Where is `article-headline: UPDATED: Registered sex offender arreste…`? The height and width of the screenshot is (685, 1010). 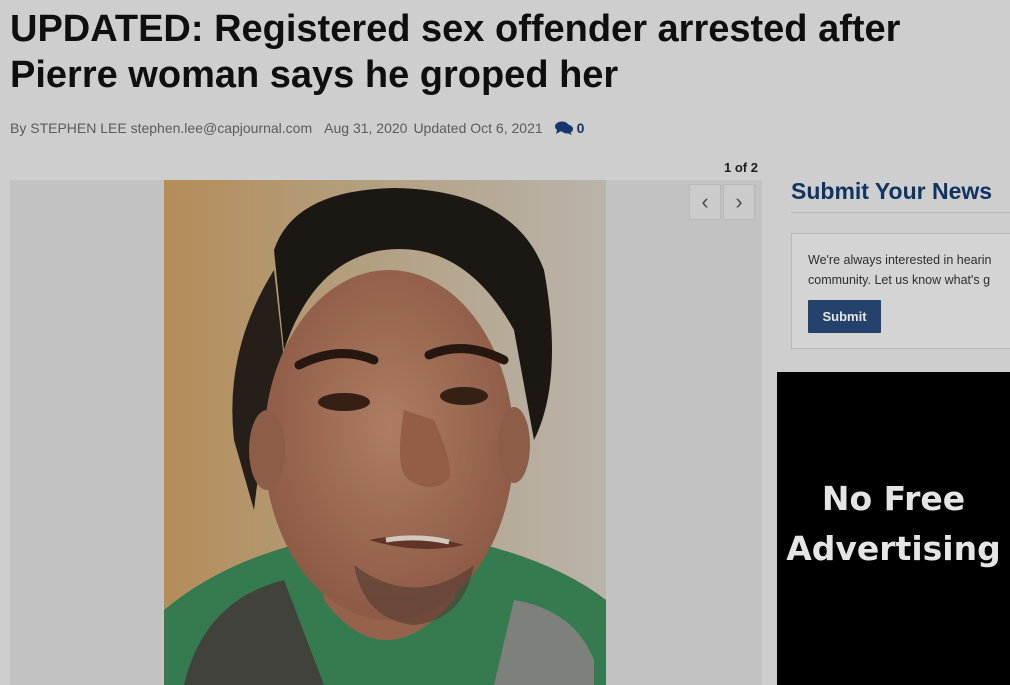
article-headline: UPDATED: Registered sex offender arreste… is located at coordinates (510, 52).